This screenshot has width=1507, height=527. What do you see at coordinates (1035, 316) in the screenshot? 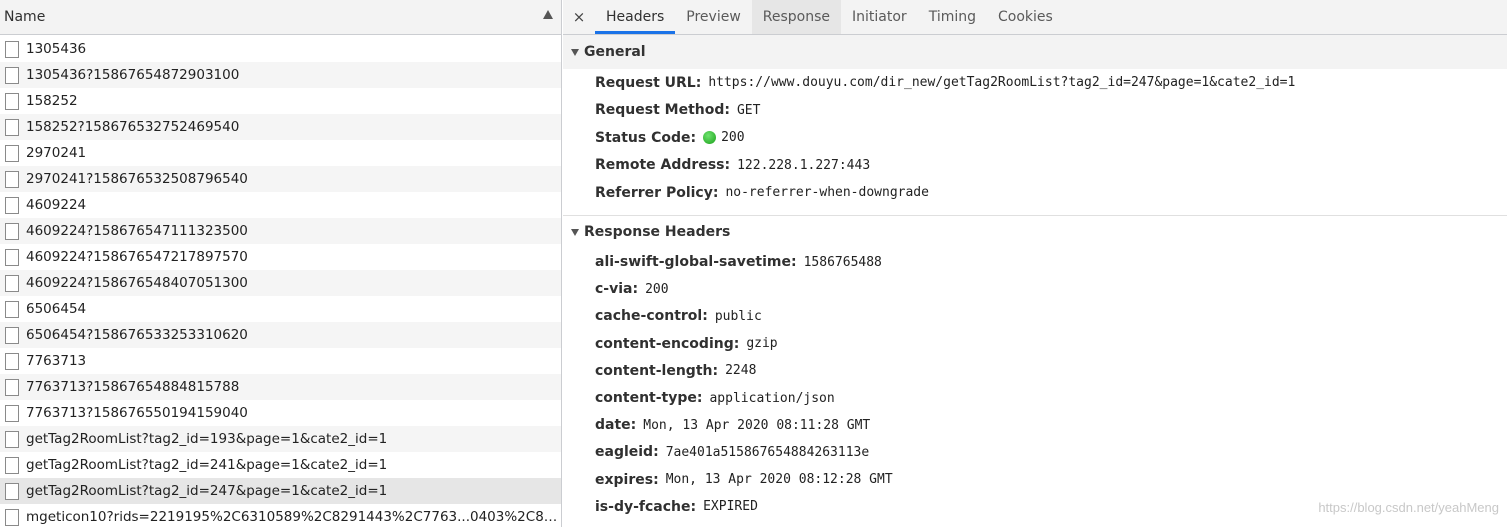
I see `response-header-row: cache-control: public` at bounding box center [1035, 316].